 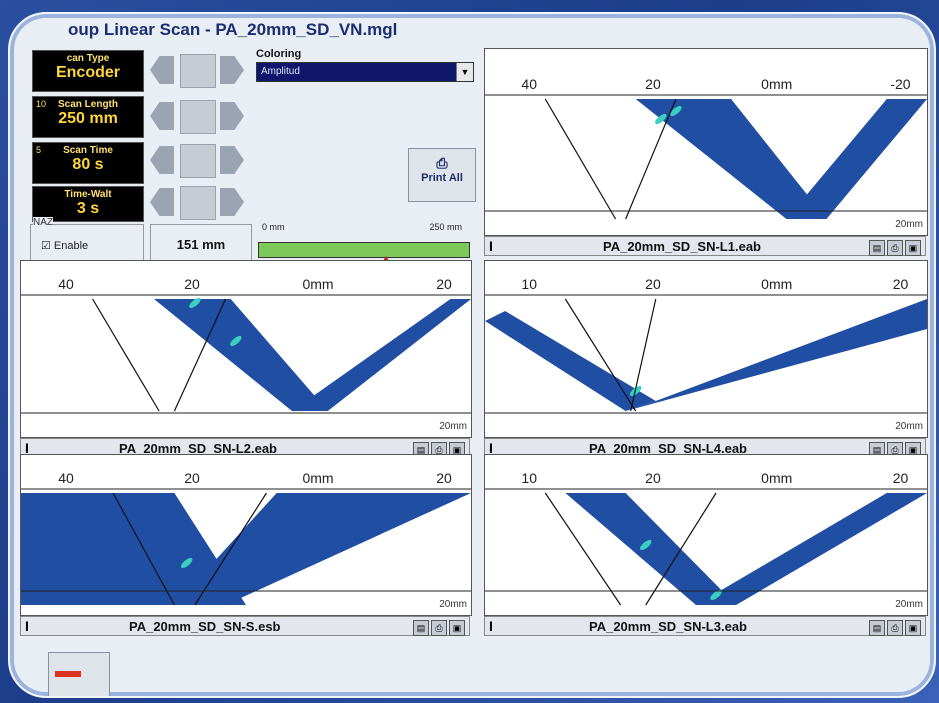 What do you see at coordinates (233, 29) in the screenshot?
I see `window-title: oup Linear Scan - PA_20mm_SD_VN.mgl` at bounding box center [233, 29].